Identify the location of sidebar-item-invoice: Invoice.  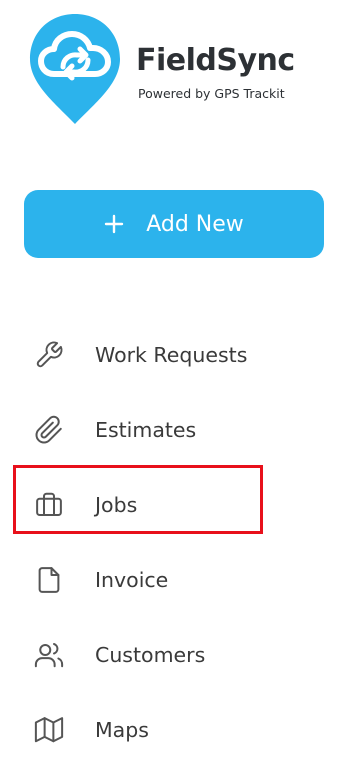
(174, 579).